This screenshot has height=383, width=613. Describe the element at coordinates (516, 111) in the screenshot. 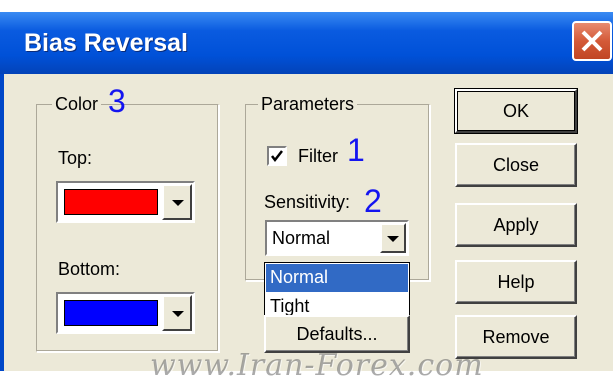

I see `ok-button: OK` at that location.